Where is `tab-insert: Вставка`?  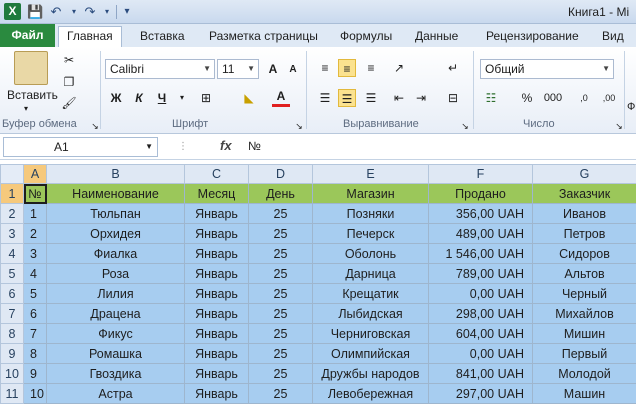 tab-insert: Вставка is located at coordinates (162, 37).